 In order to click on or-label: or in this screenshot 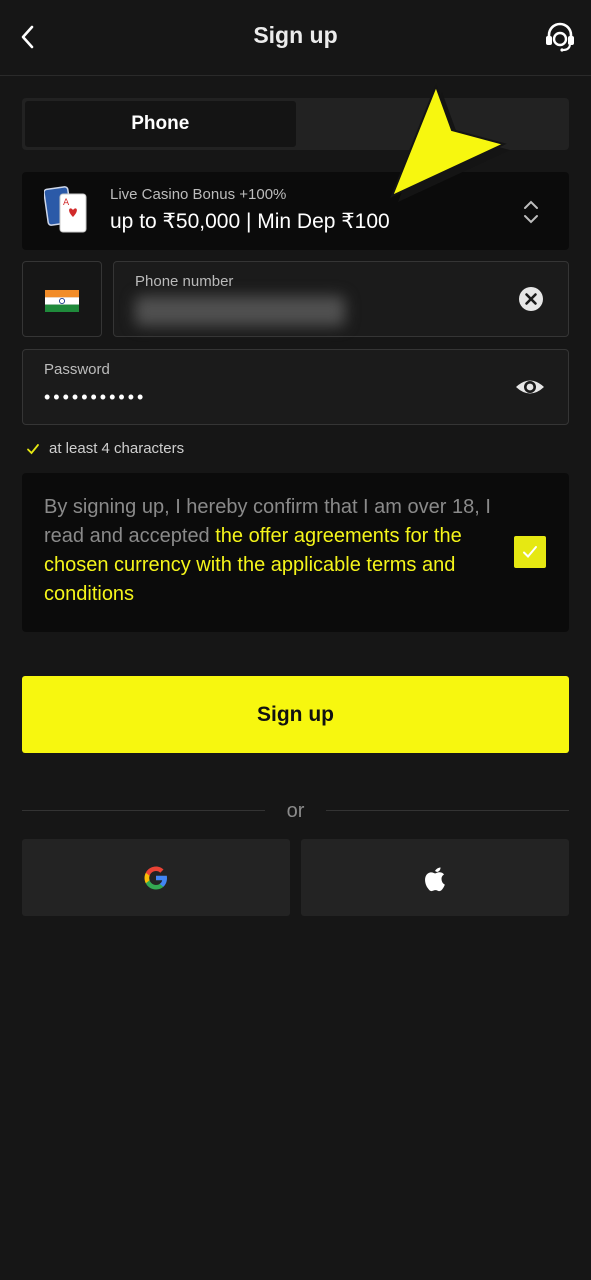, I will do `click(295, 811)`.